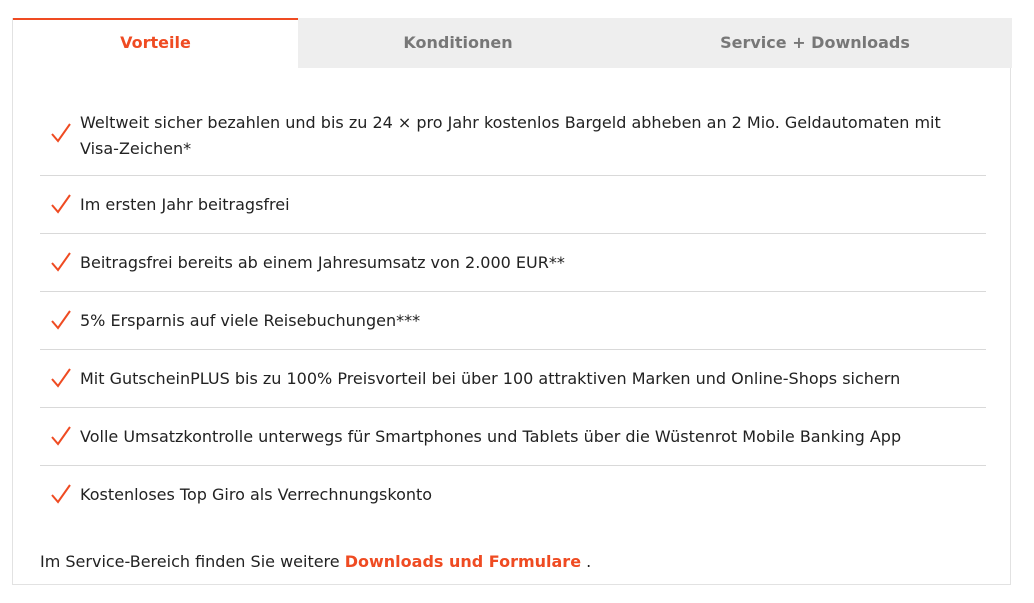 Image resolution: width=1034 pixels, height=603 pixels. Describe the element at coordinates (513, 205) in the screenshot. I see `list-item: Im ersten Jahr beitragsfrei` at that location.